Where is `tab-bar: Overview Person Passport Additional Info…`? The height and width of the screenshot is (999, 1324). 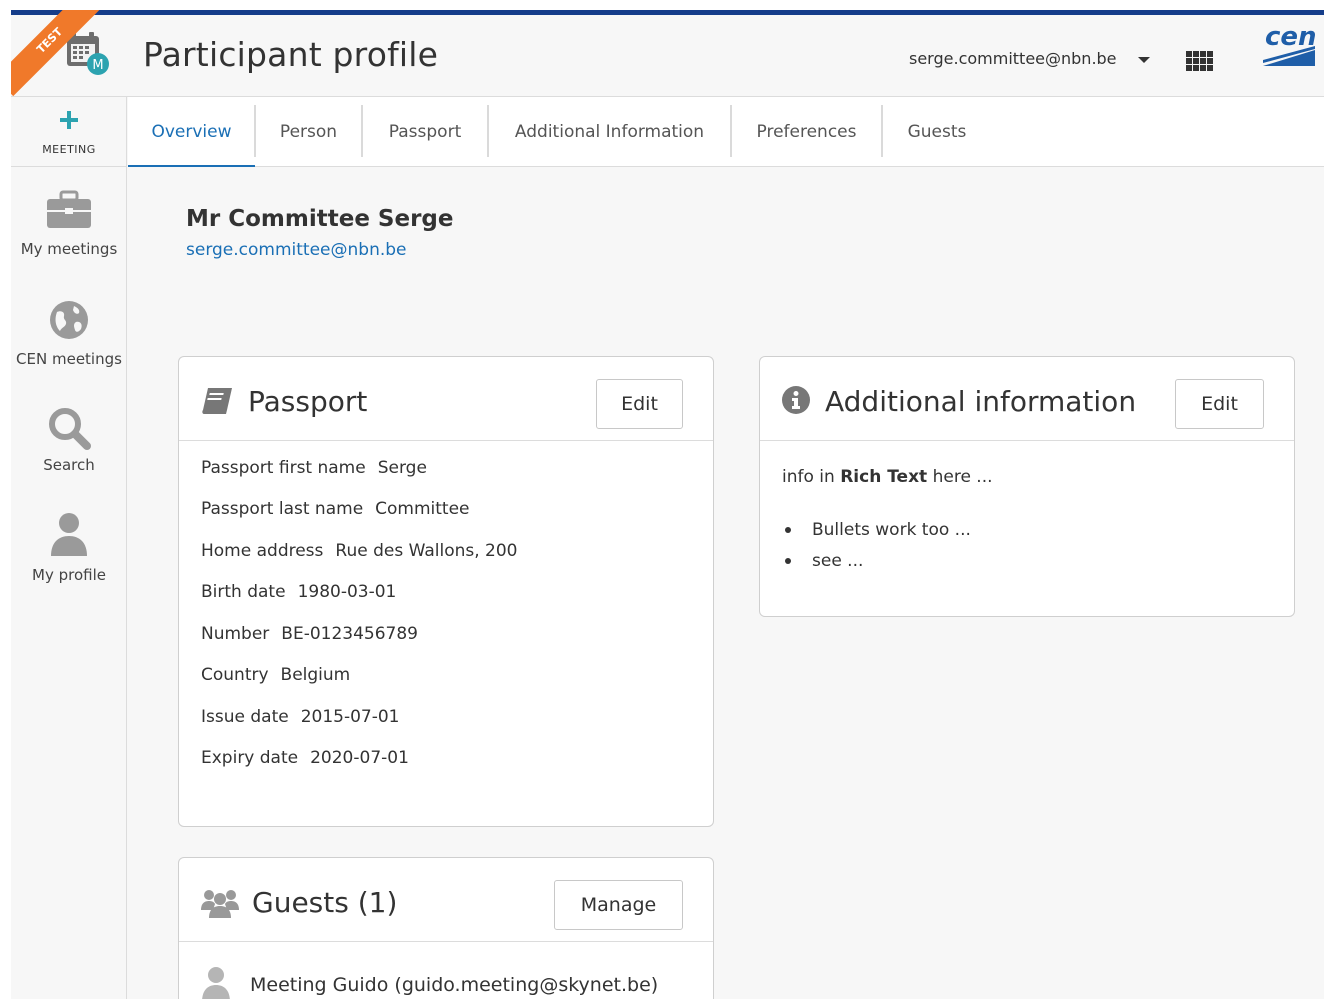 tab-bar: Overview Person Passport Additional Info… is located at coordinates (726, 132).